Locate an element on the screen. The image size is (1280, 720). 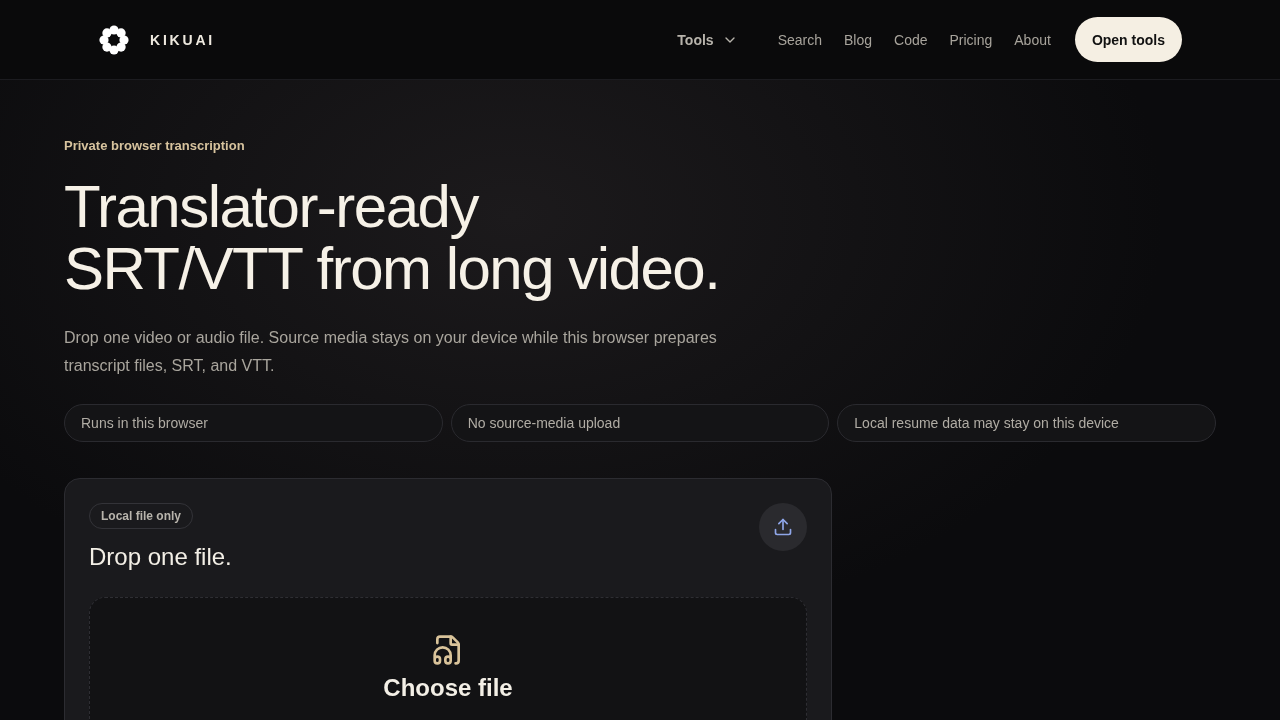
choose-file-label: Choose file is located at coordinates (448, 687).